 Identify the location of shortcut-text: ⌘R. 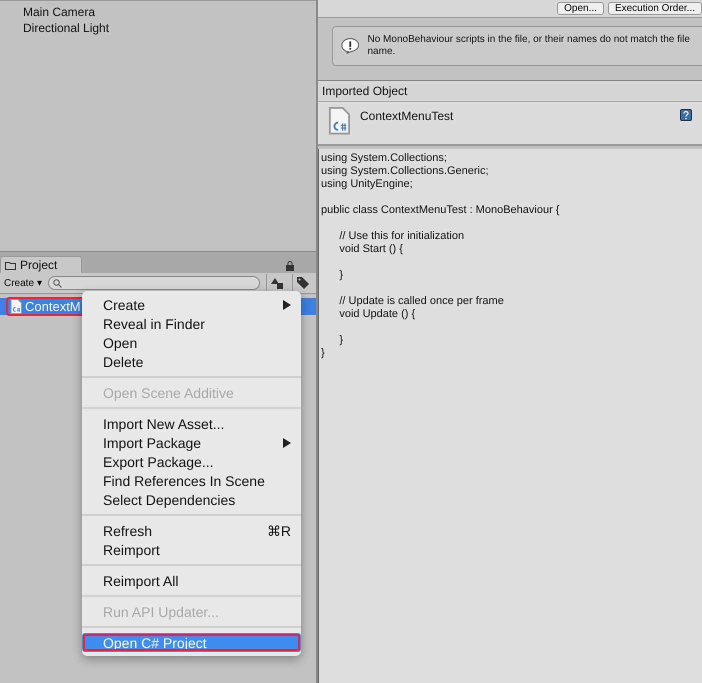
(278, 530).